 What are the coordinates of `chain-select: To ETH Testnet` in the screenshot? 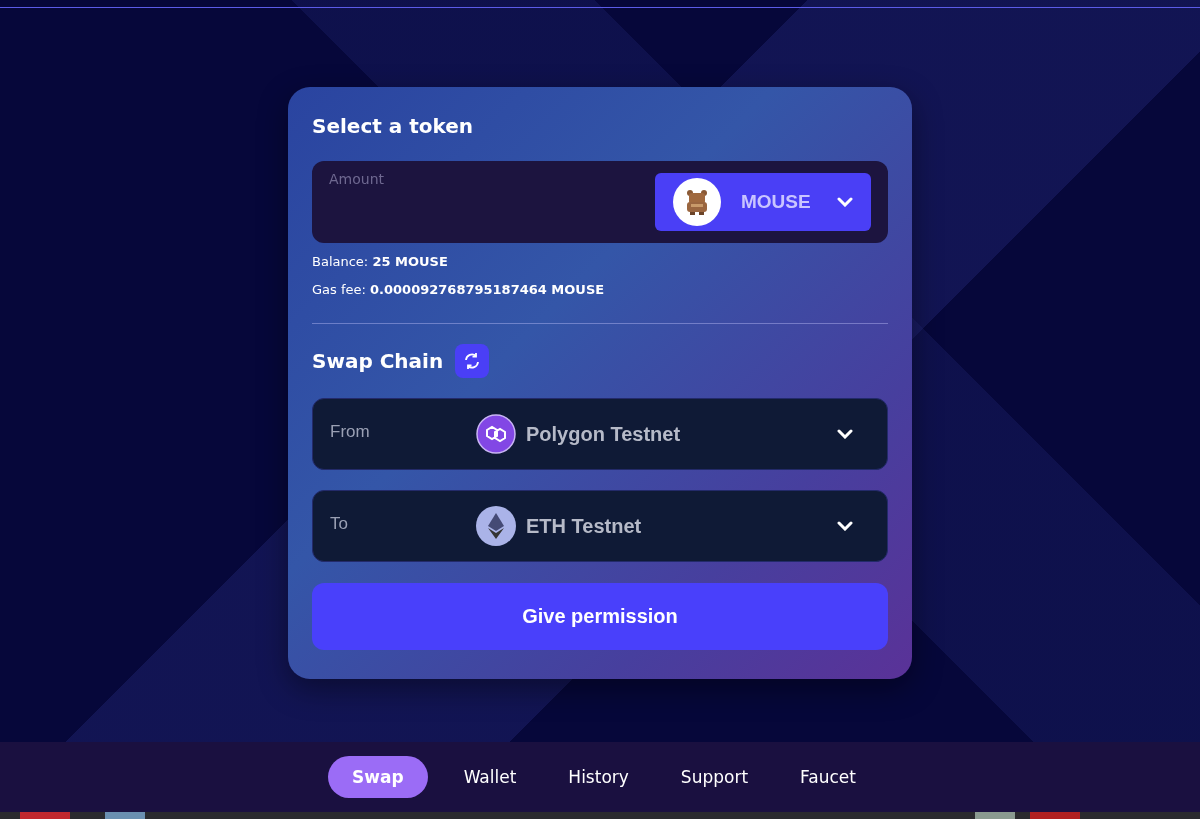 It's located at (600, 526).